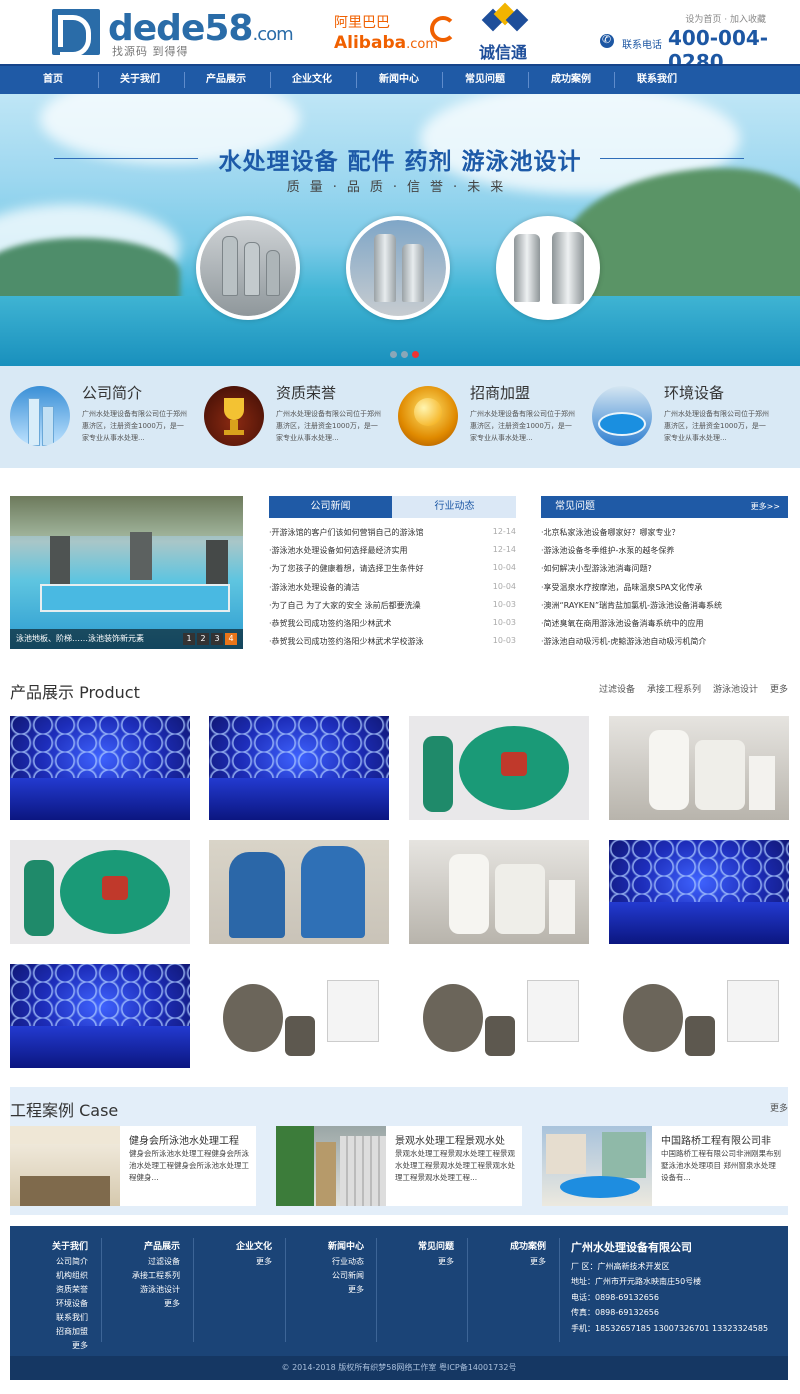  What do you see at coordinates (399, 80) in the screenshot?
I see `nav-item-news: 新闻中心` at bounding box center [399, 80].